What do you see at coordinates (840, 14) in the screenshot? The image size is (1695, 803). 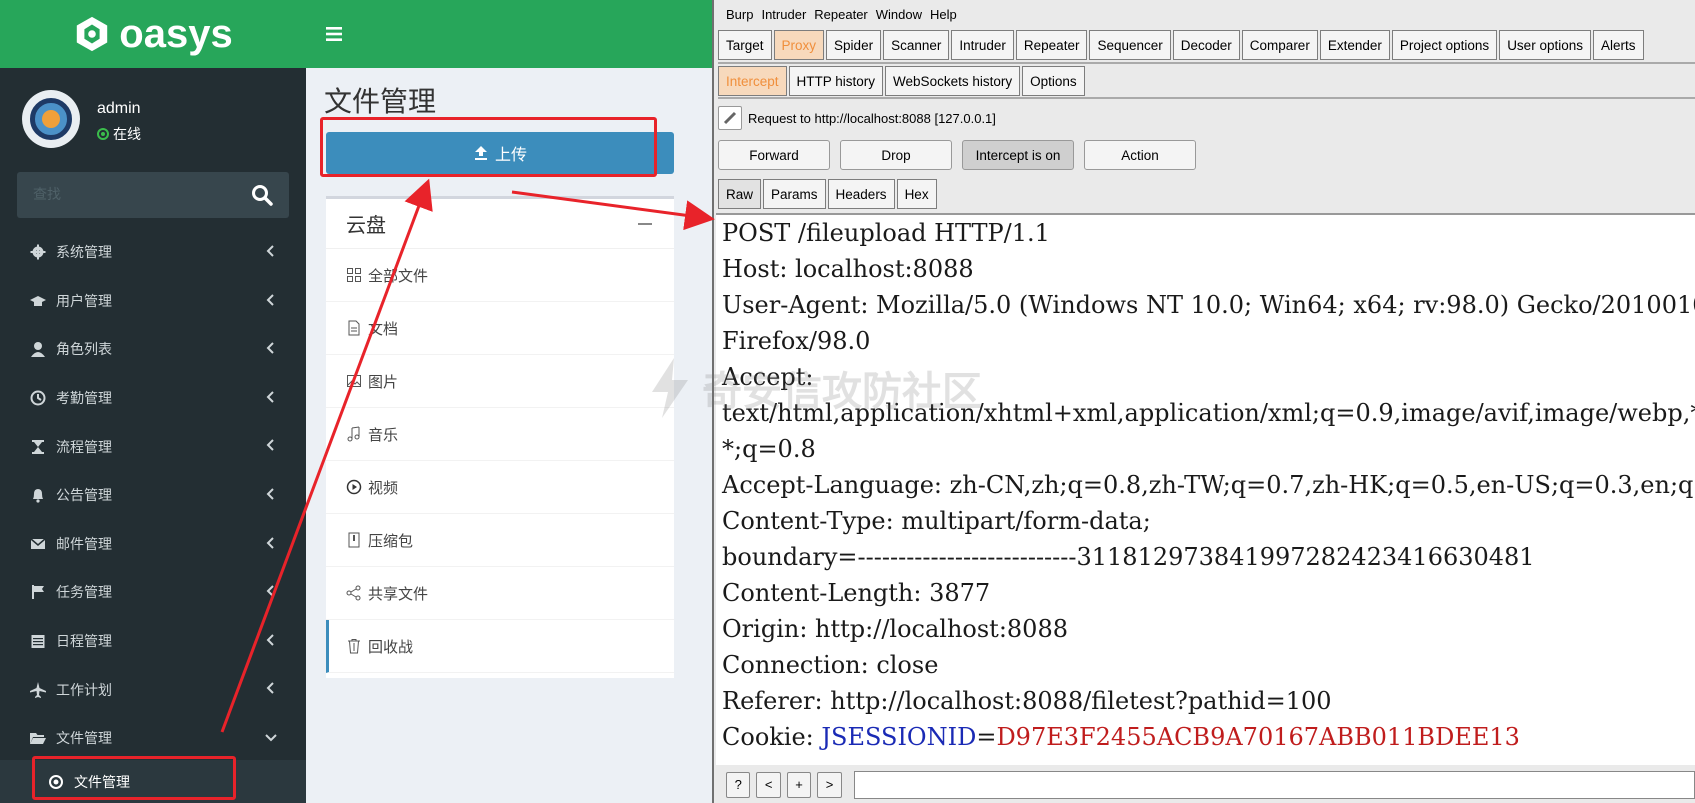 I see `menu-repeater: Repeater` at bounding box center [840, 14].